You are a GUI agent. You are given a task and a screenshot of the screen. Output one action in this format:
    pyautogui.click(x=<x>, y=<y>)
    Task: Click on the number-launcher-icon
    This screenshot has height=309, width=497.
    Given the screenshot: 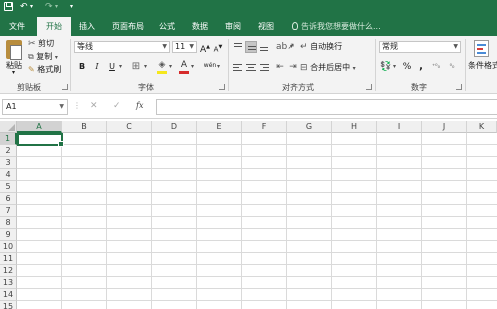 What is the action you would take?
    pyautogui.click(x=459, y=87)
    